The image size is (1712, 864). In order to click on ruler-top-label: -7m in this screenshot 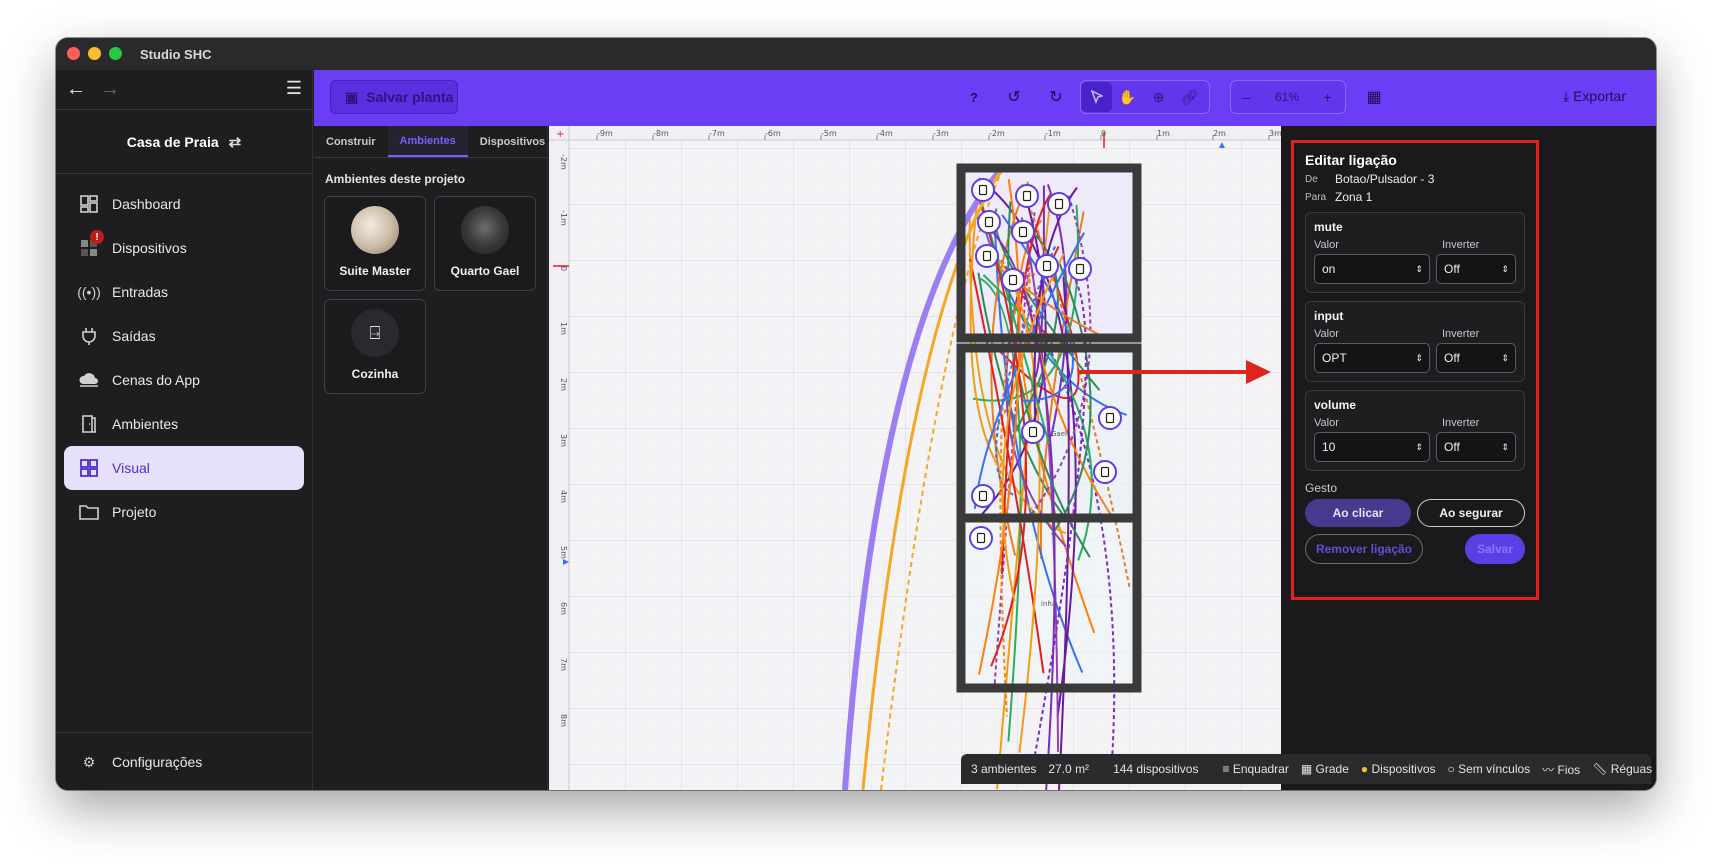, I will do `click(717, 133)`.